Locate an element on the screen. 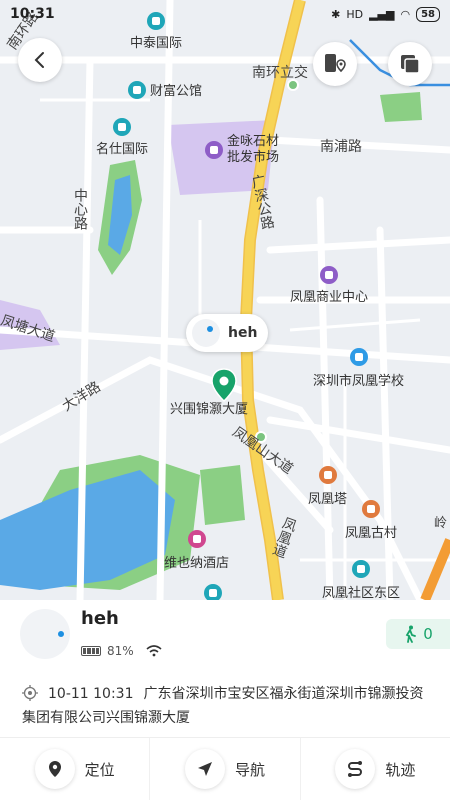 This screenshot has height=800, width=450. poi-label: 凤凰商业中心 is located at coordinates (329, 297).